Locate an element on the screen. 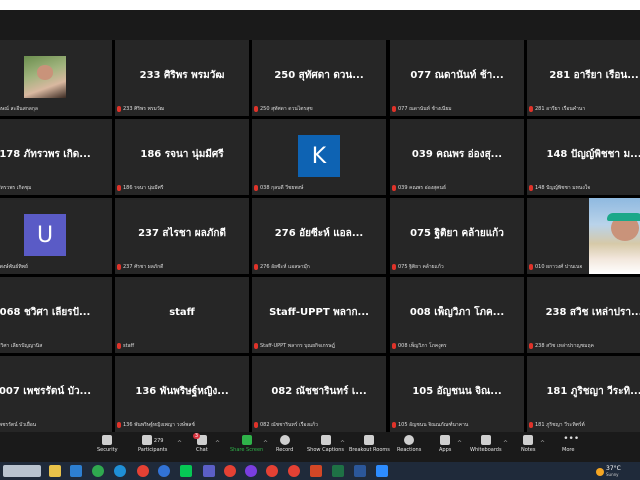 This screenshot has width=640, height=480. participant-tile: U ปราพ พงษ์พันธ์ทิพย์ is located at coordinates (56, 236).